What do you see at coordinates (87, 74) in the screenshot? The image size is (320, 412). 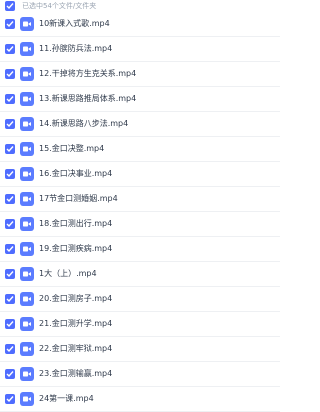 I see `file-name: 12.干掉将方生克关系.mp4` at bounding box center [87, 74].